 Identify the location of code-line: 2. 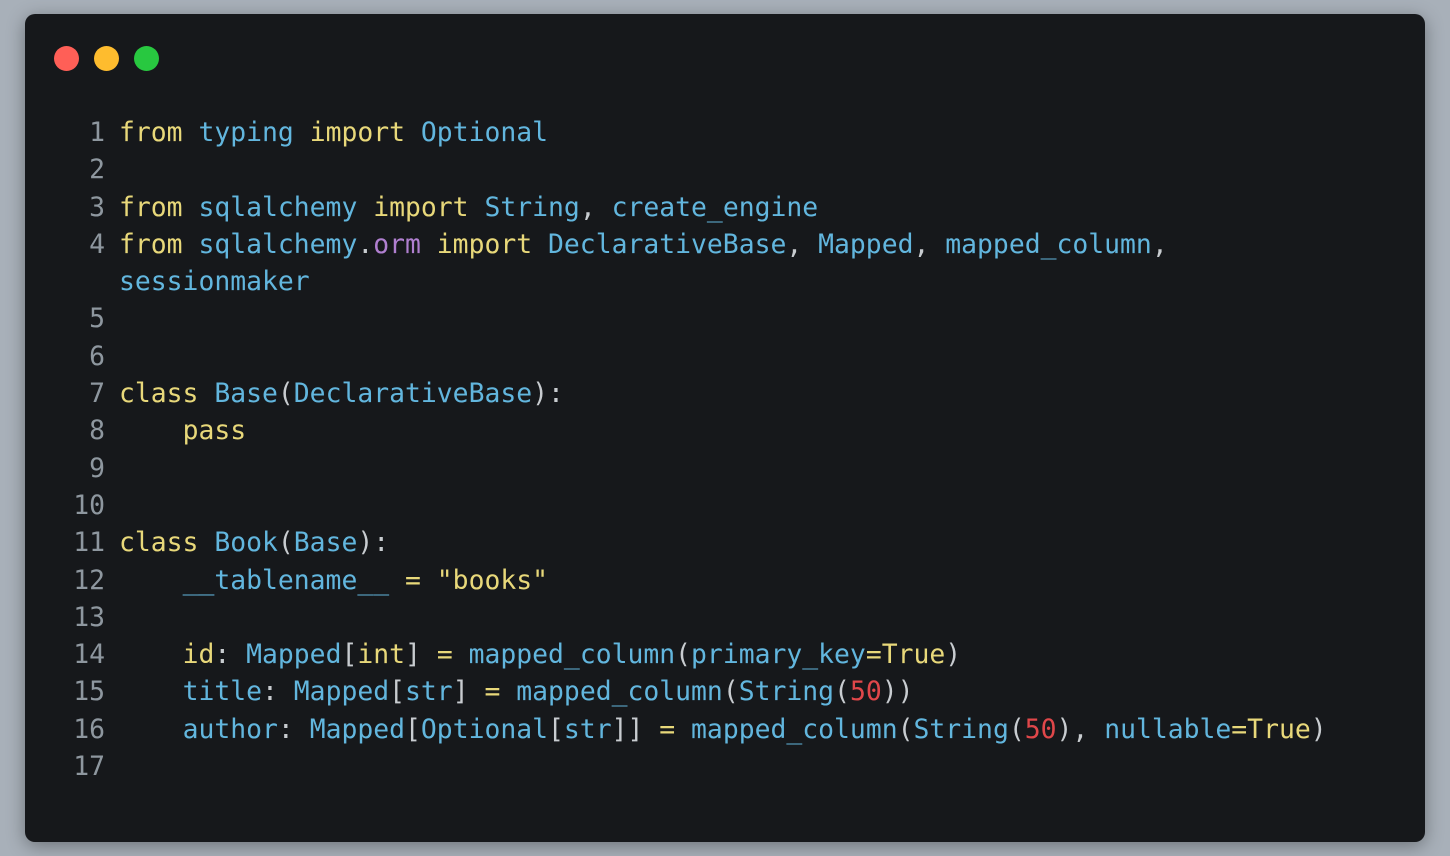
(725, 169).